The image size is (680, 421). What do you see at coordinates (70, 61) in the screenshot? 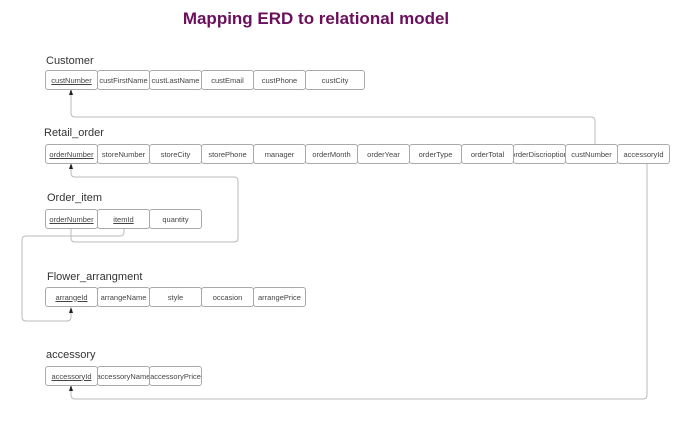
I see `table-name: Customer` at bounding box center [70, 61].